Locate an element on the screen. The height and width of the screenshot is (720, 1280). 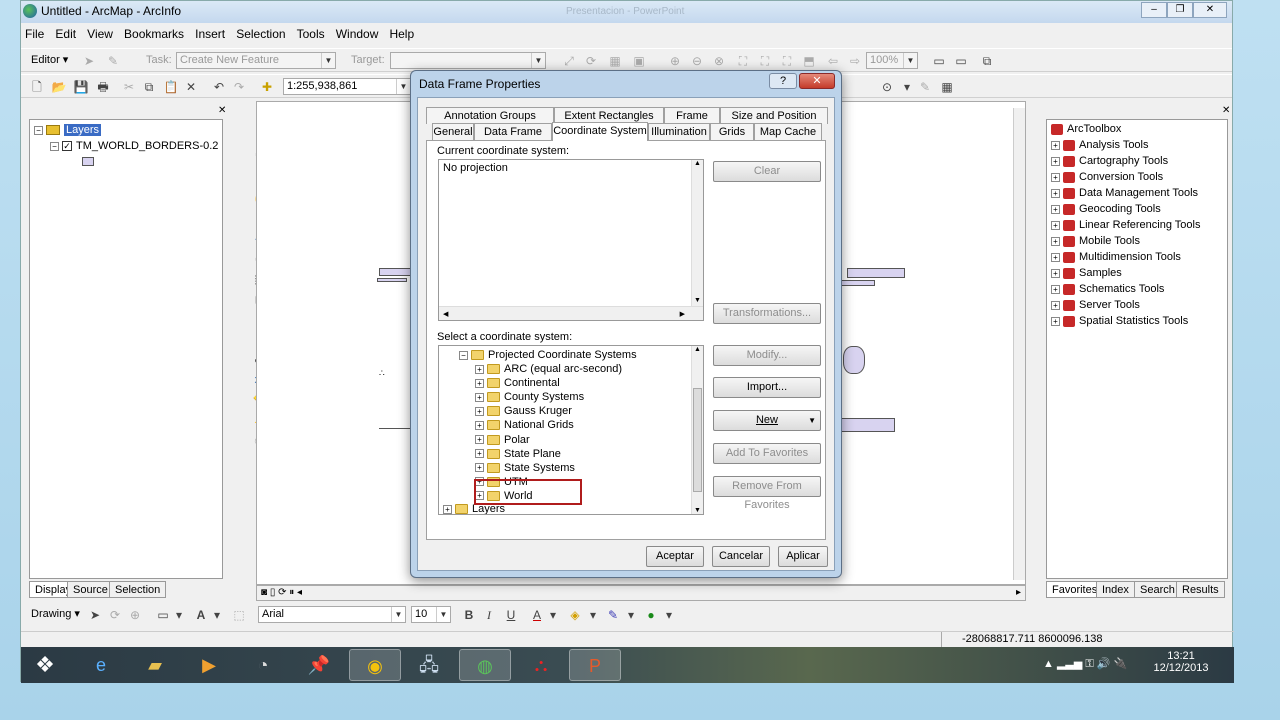
new-text-icon: A is located at coordinates (201, 615).